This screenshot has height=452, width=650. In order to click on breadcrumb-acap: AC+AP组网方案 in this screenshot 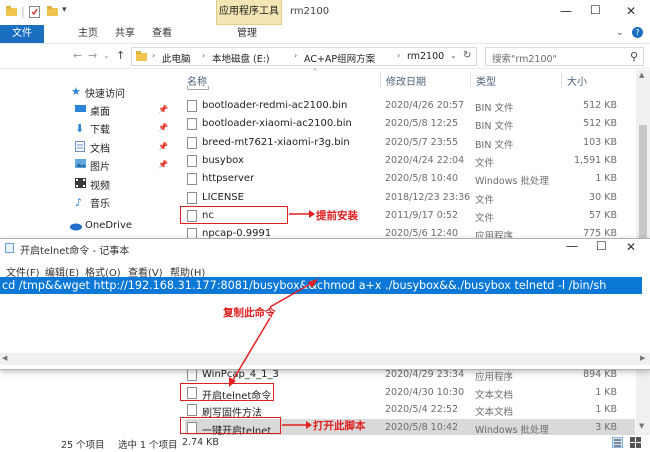, I will do `click(339, 58)`.